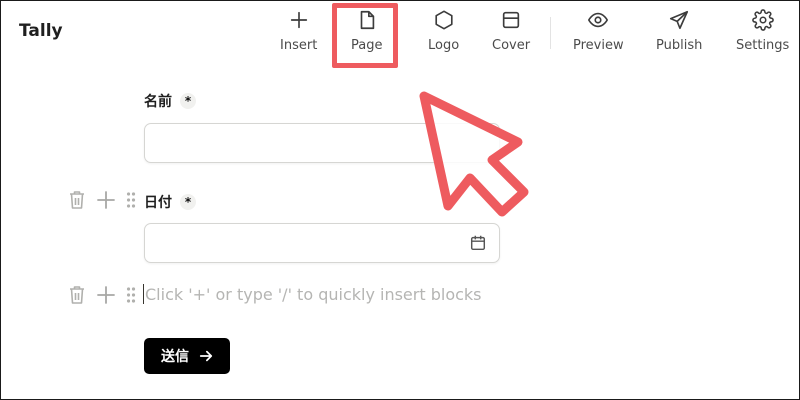 This screenshot has width=800, height=400. What do you see at coordinates (474, 154) in the screenshot?
I see `pointer-arrow-icon` at bounding box center [474, 154].